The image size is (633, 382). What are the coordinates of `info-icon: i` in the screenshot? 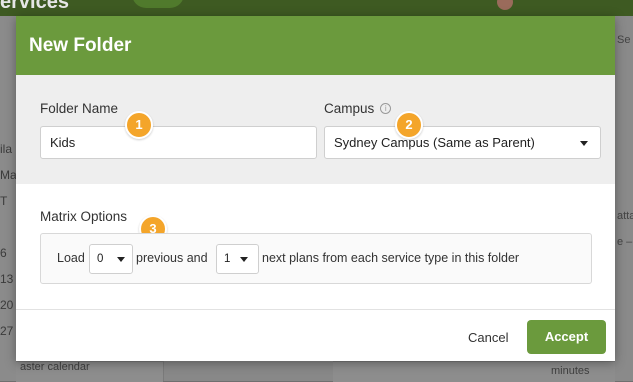 It's located at (386, 108).